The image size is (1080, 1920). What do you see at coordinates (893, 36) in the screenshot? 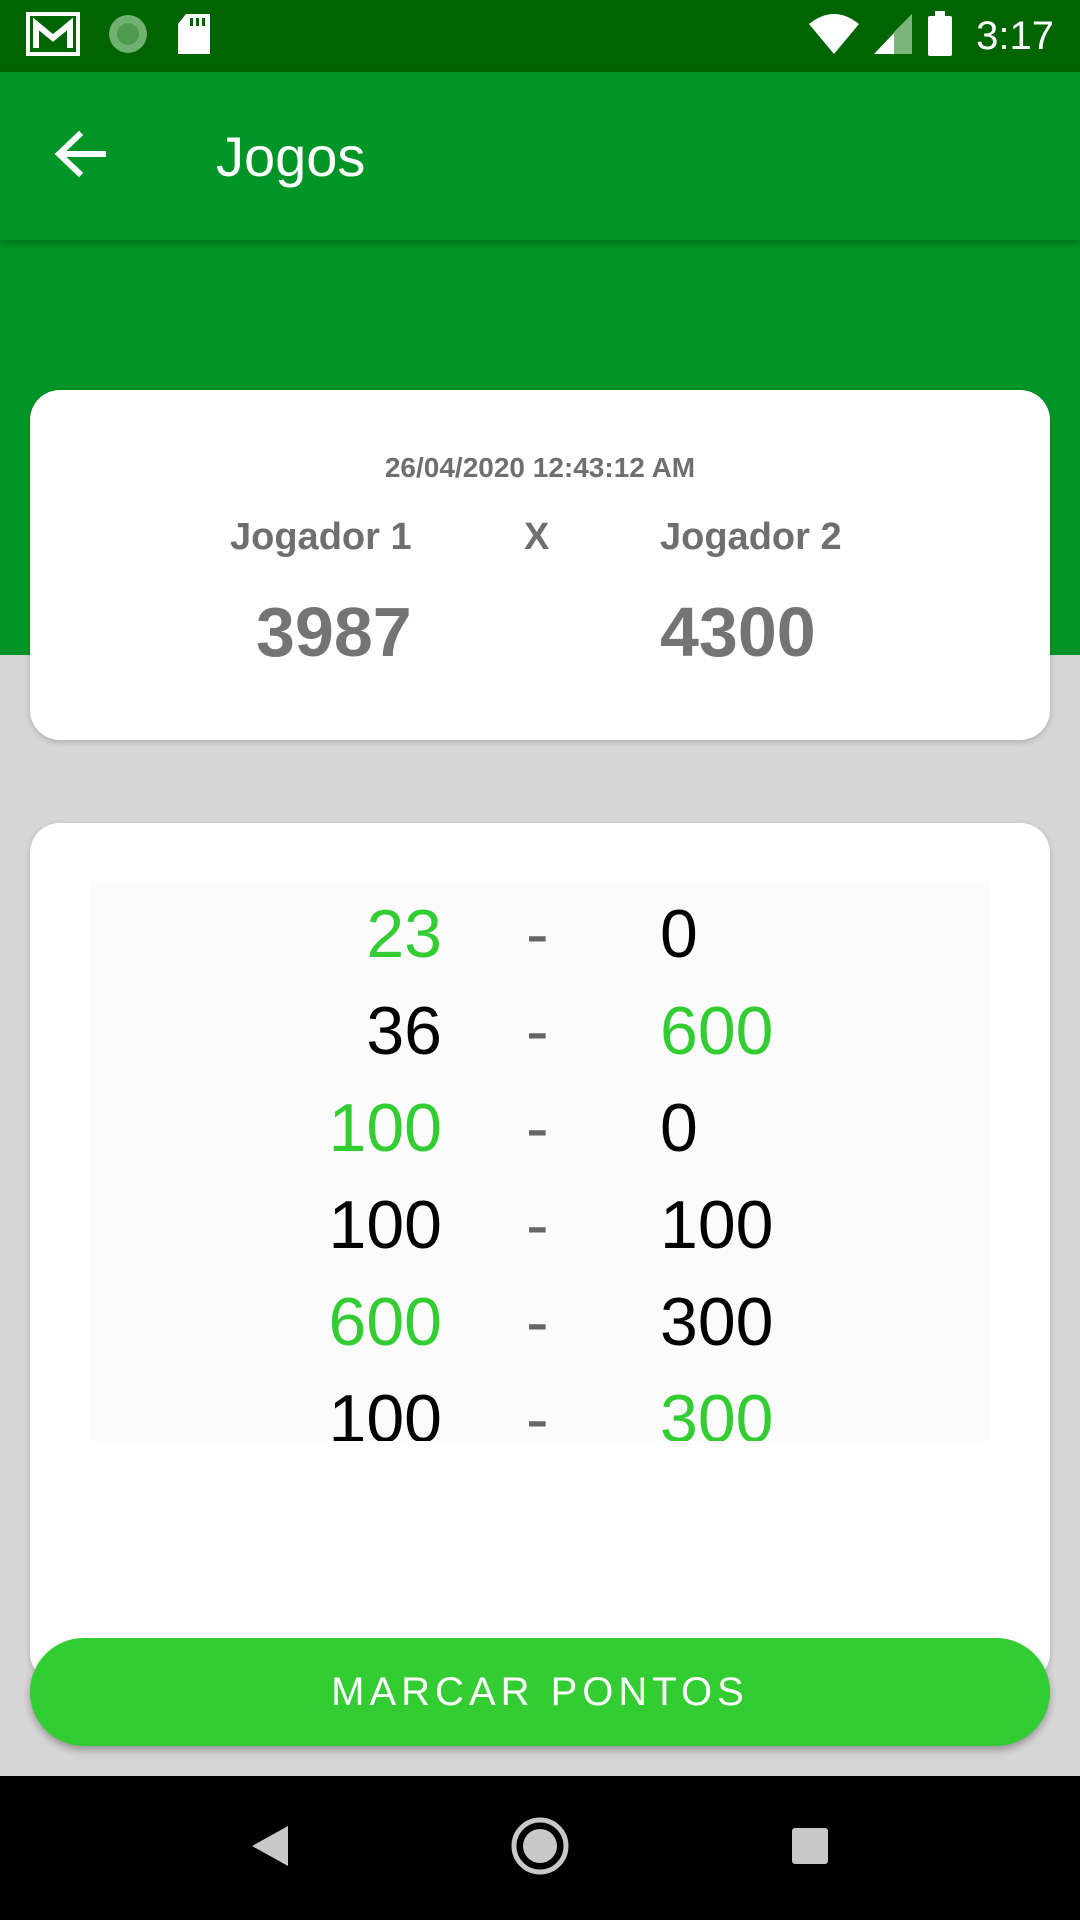
I see `cell-signal-icon` at bounding box center [893, 36].